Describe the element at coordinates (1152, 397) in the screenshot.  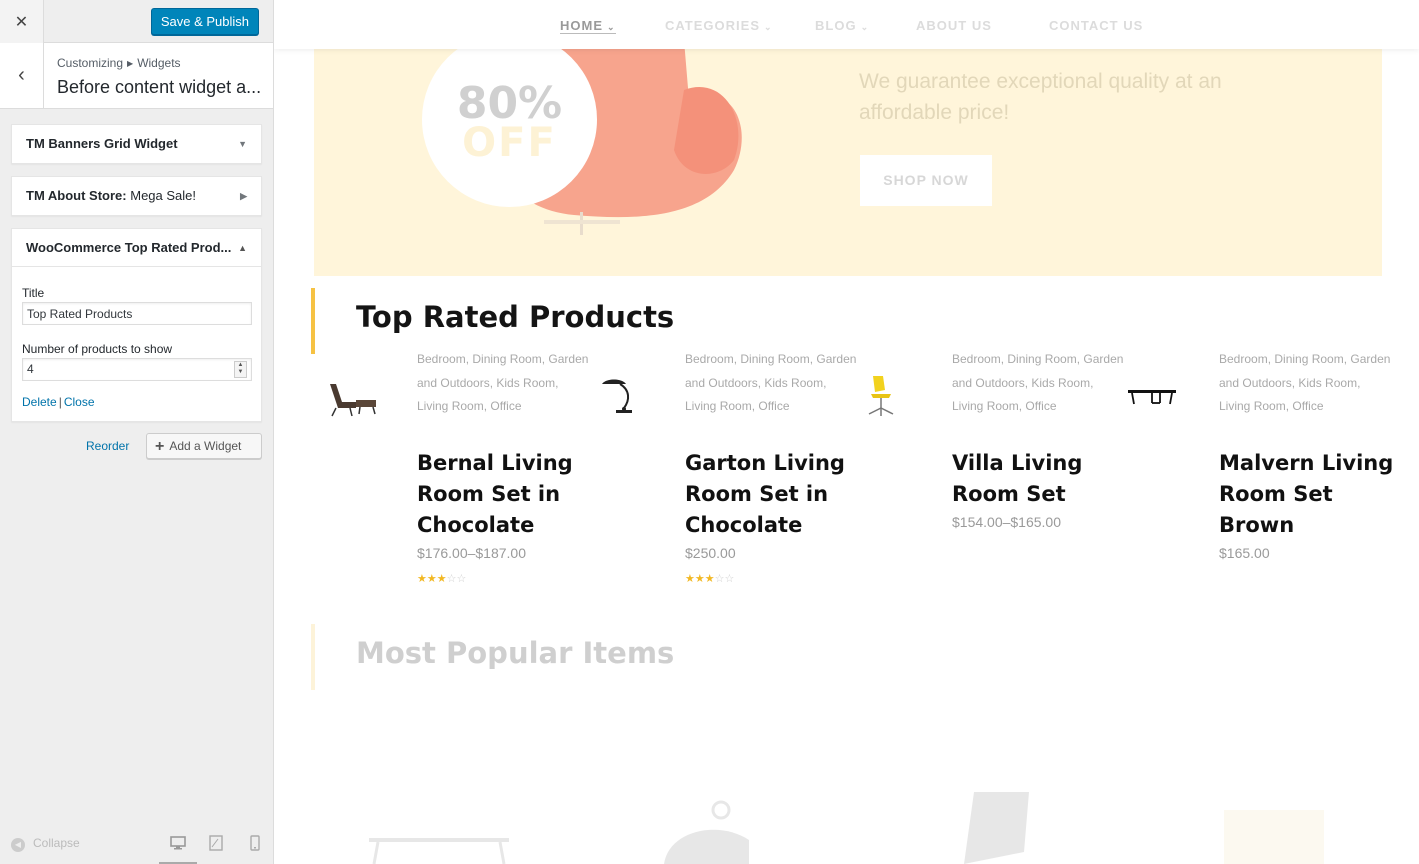
I see `coffee-table-icon` at that location.